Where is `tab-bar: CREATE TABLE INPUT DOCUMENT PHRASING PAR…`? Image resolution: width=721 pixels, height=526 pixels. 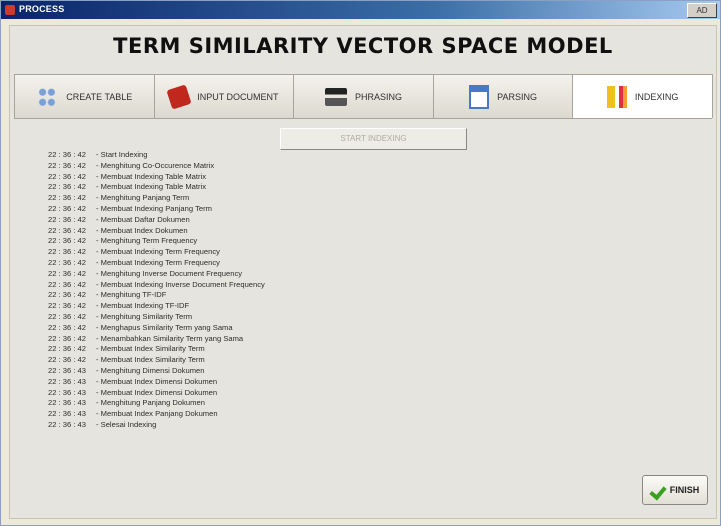 tab-bar: CREATE TABLE INPUT DOCUMENT PHRASING PAR… is located at coordinates (363, 96).